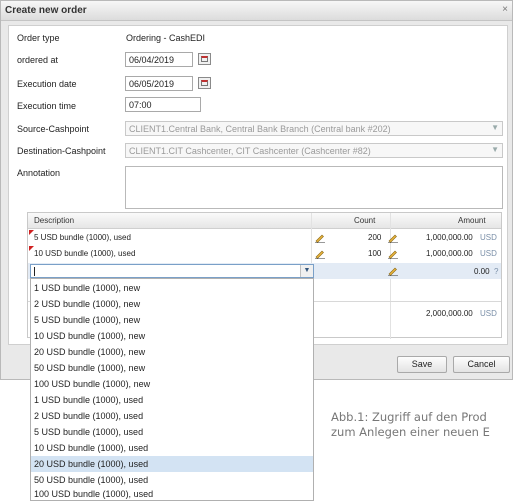 This screenshot has height=502, width=513. I want to click on close-icon: ×, so click(505, 9).